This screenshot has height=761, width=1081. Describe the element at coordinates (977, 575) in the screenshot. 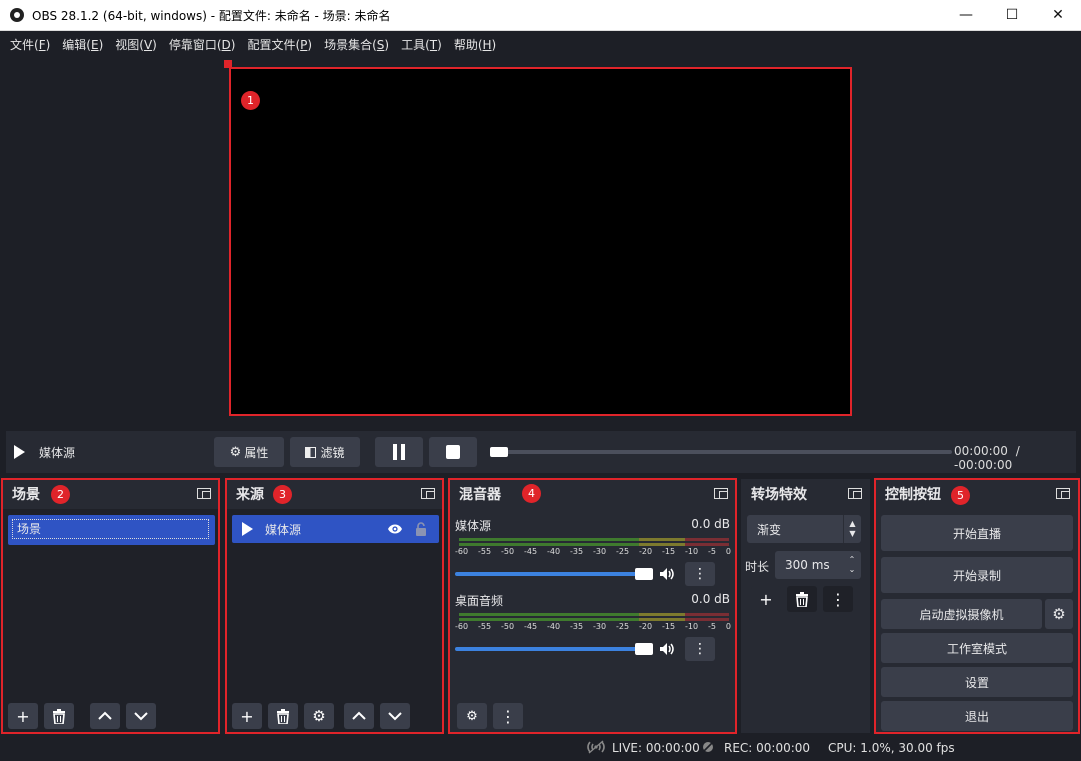

I see `start-recording-button: 开始录制` at that location.